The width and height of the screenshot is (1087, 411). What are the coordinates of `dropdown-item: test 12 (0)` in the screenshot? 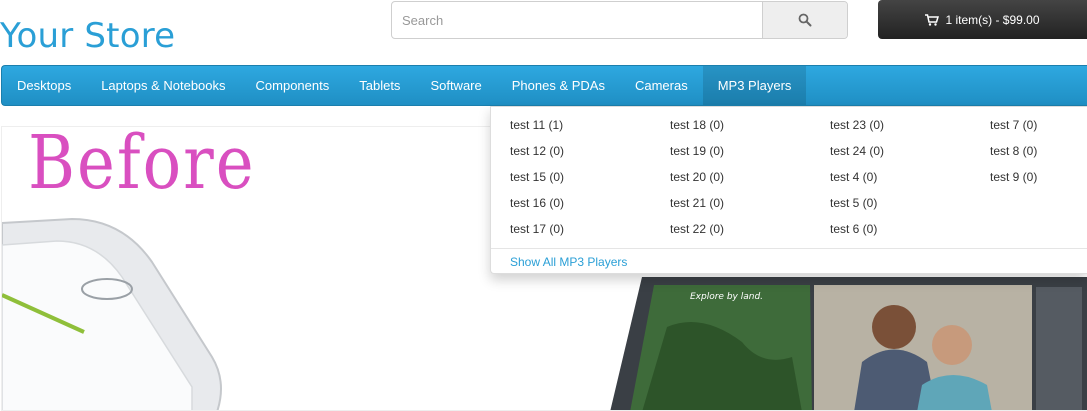 It's located at (537, 151).